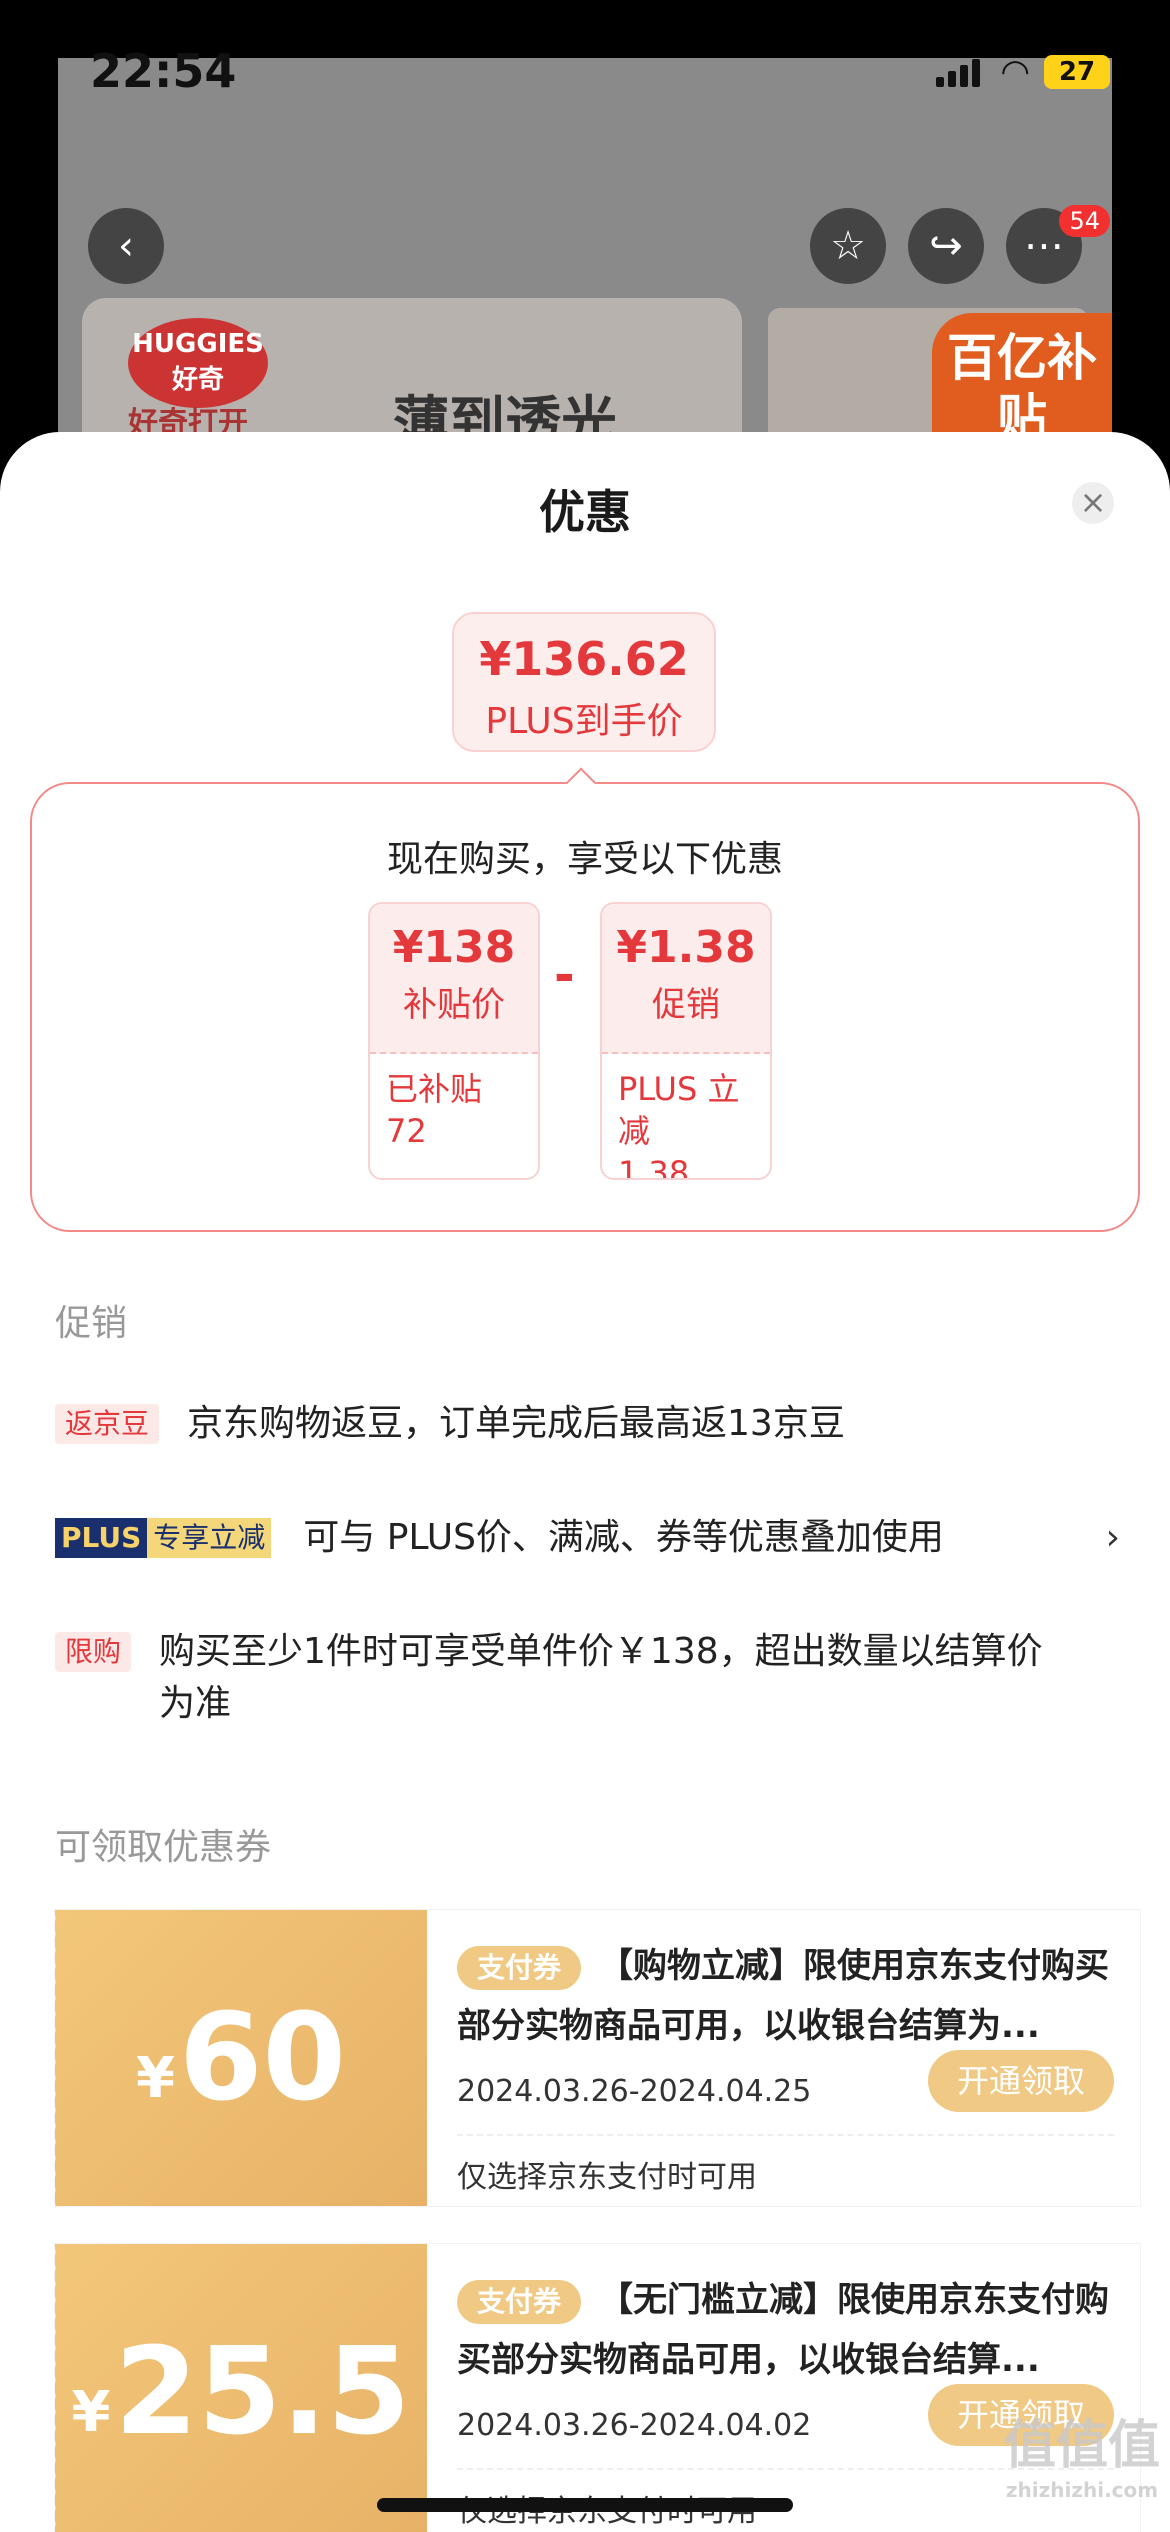 Image resolution: width=1170 pixels, height=2532 pixels. What do you see at coordinates (961, 72) in the screenshot?
I see `signal-icon` at bounding box center [961, 72].